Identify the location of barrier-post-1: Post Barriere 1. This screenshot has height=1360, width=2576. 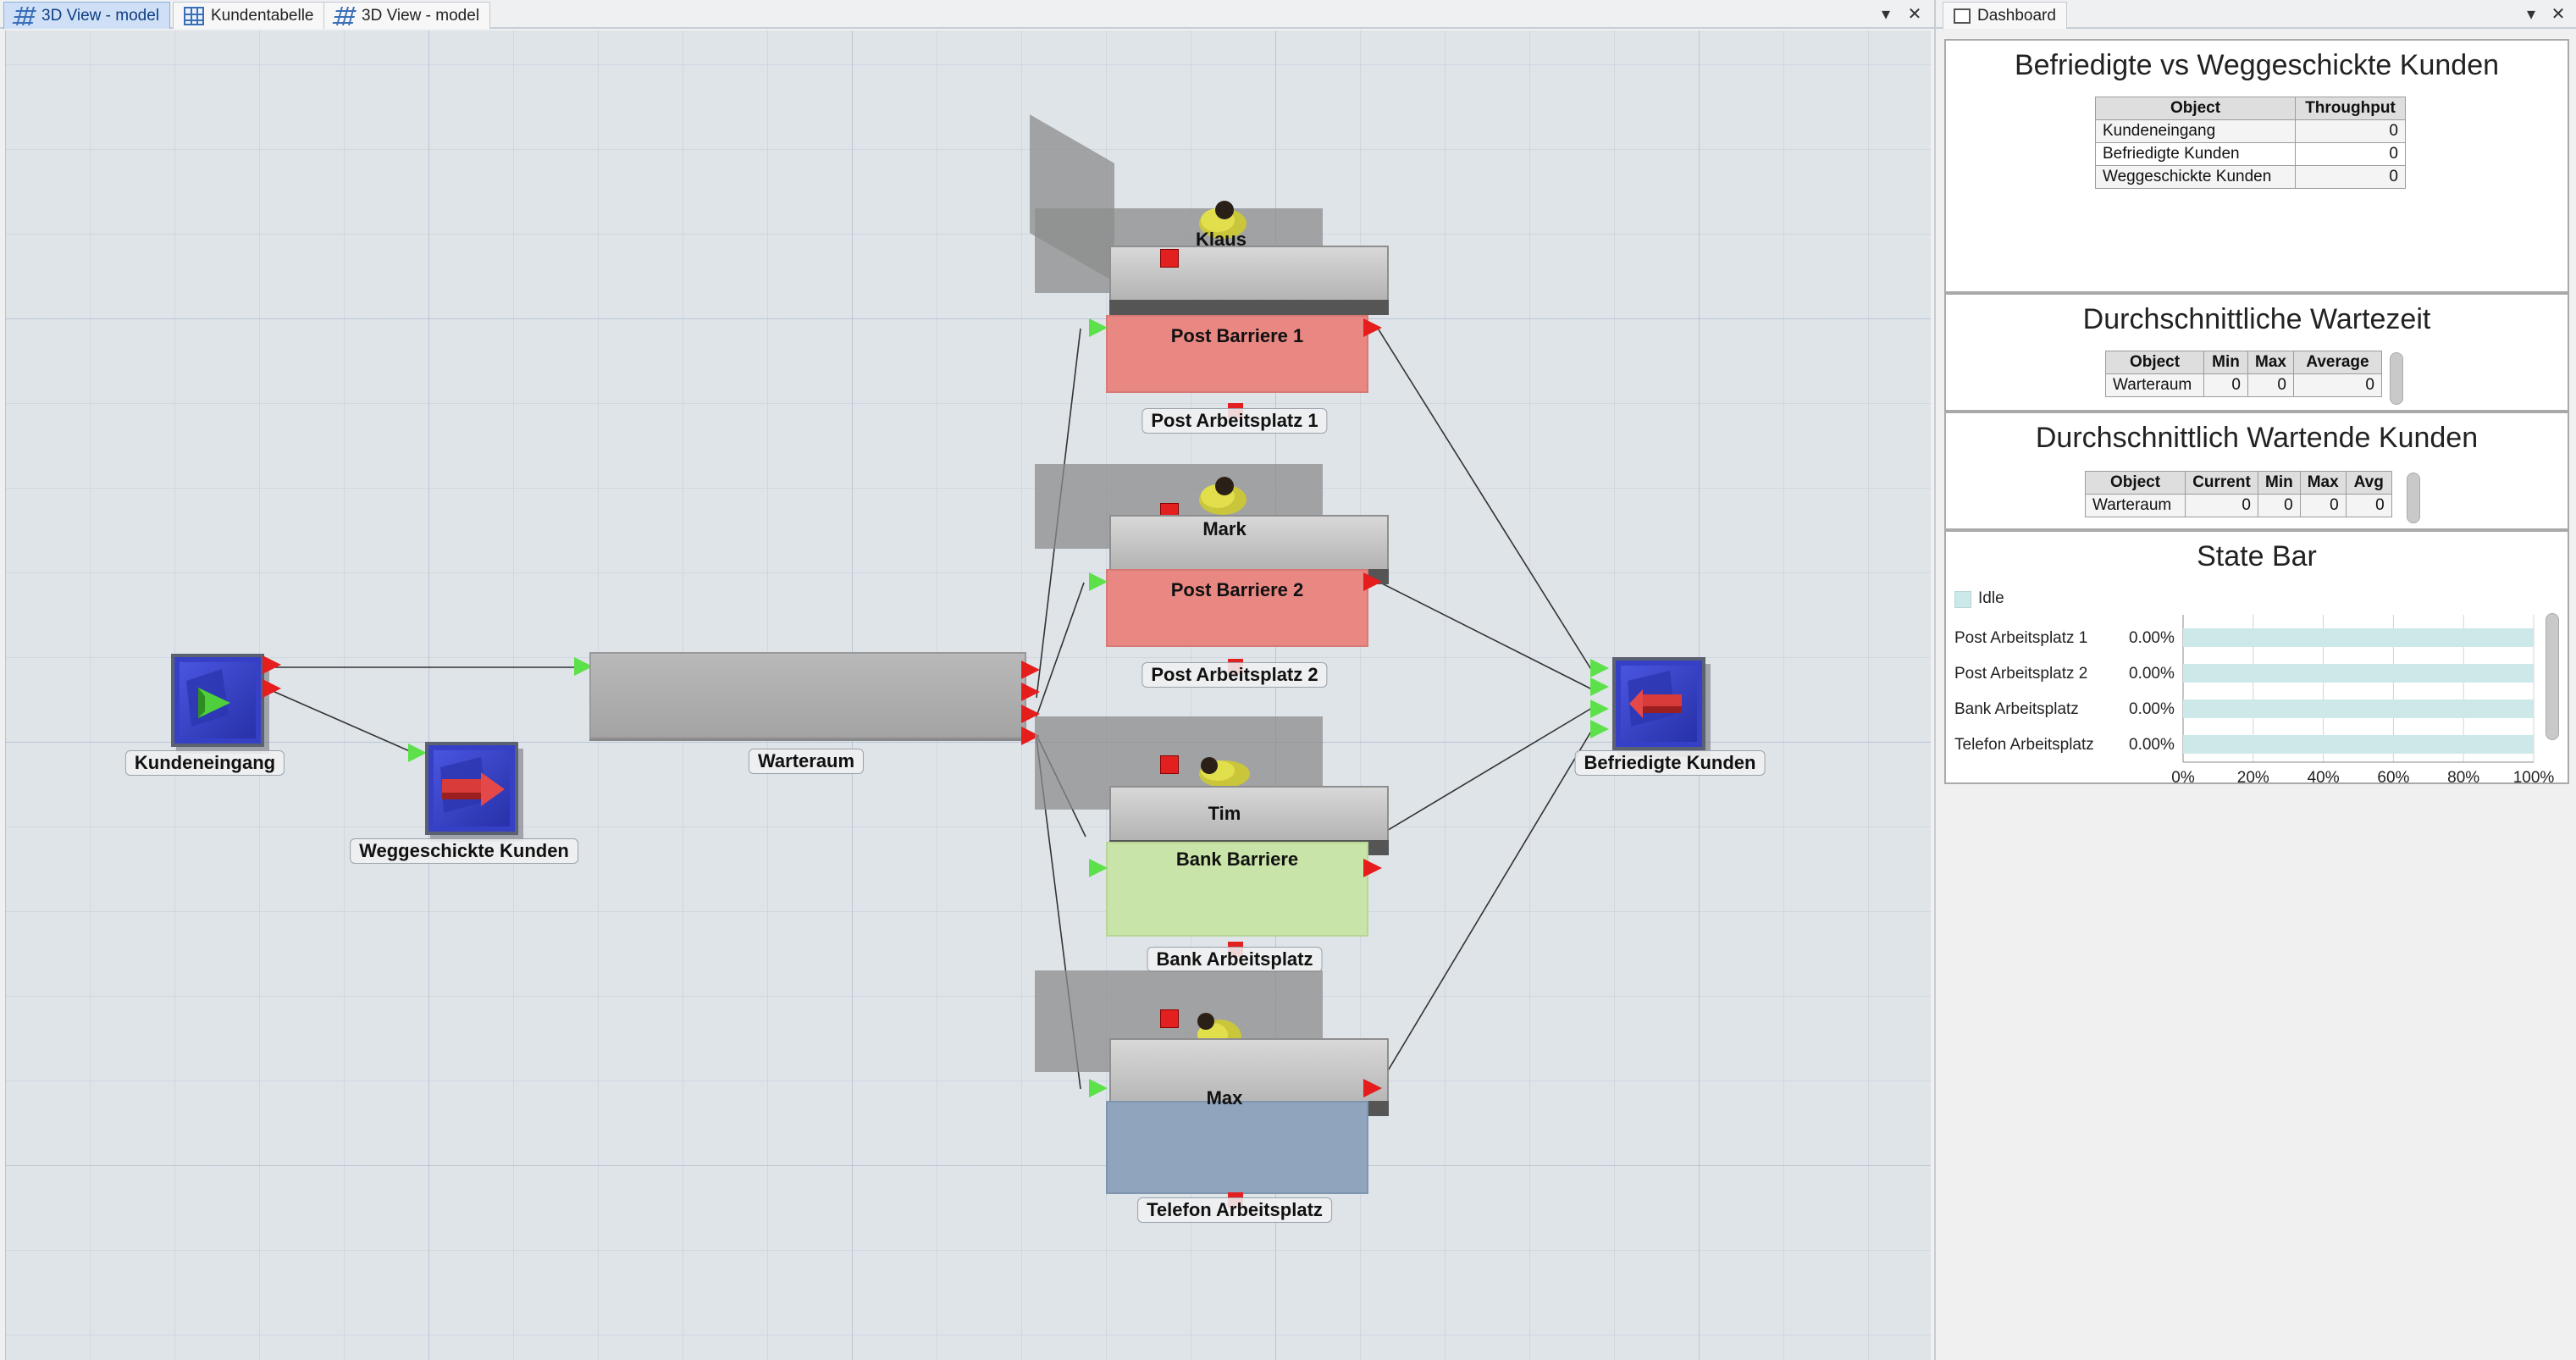
(1237, 354).